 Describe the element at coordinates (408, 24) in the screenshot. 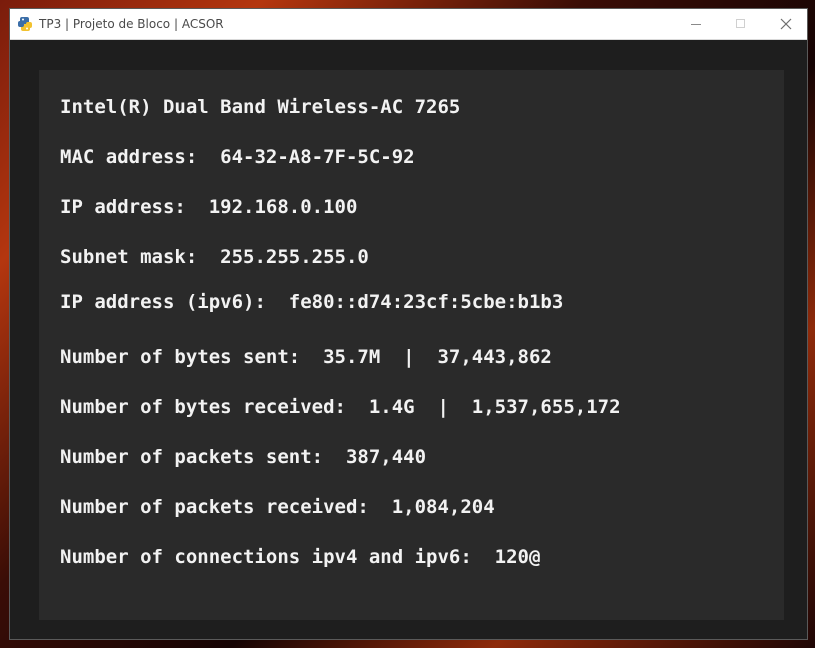

I see `title-bar: TP3 | Projeto de Bloco | ACSOR` at that location.